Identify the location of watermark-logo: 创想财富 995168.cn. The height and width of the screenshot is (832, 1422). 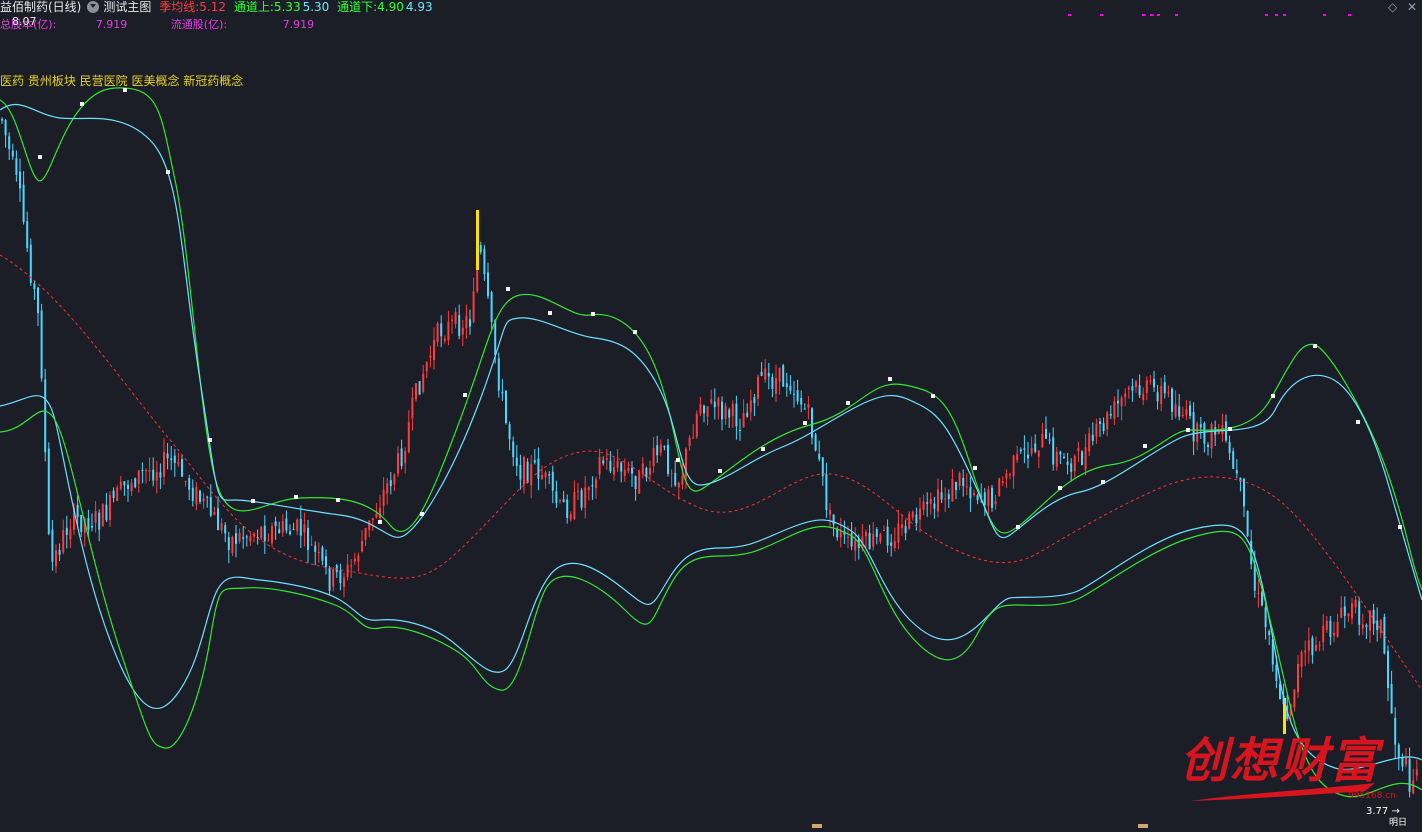
(1288, 767).